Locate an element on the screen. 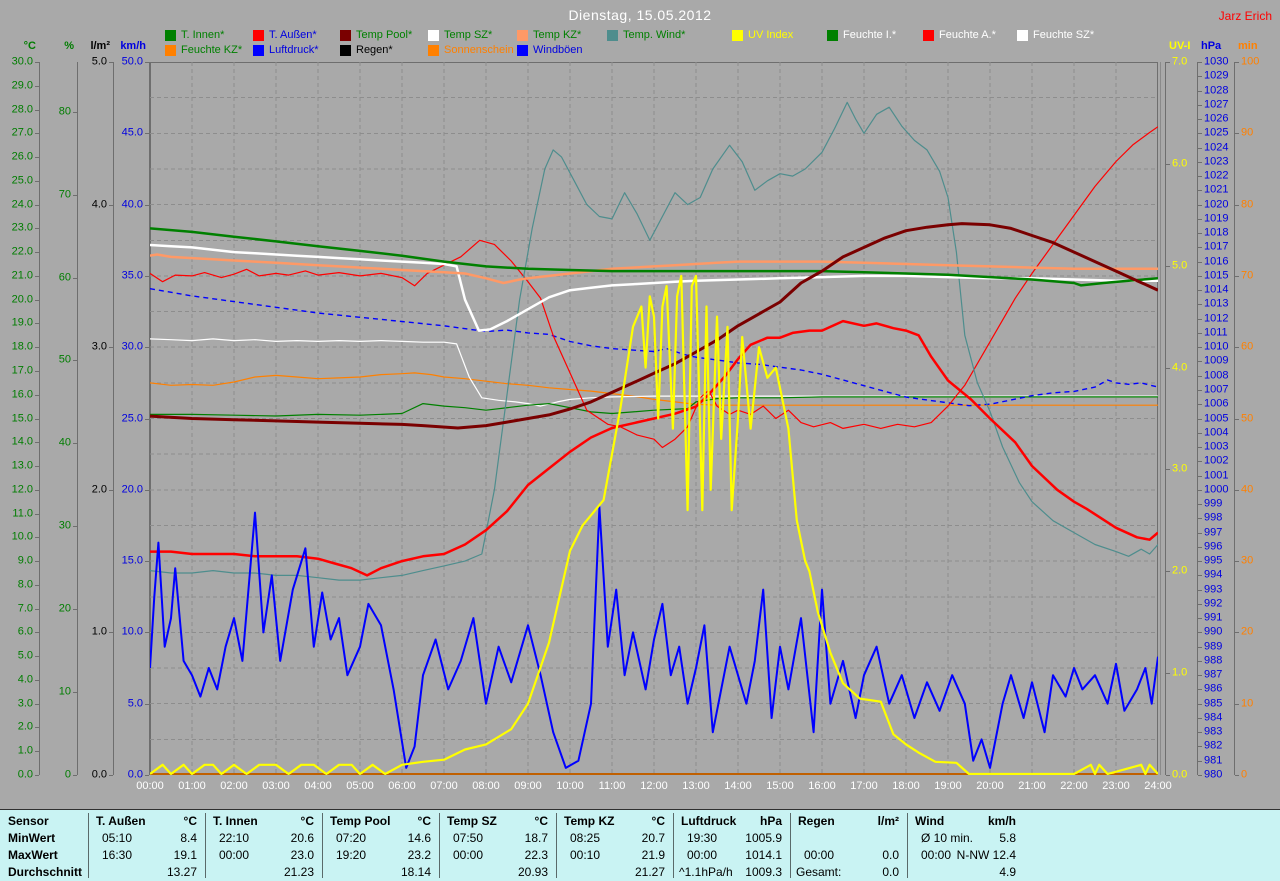 This screenshot has width=1280, height=881. axis-tick-label: 4.0 is located at coordinates (99, 204).